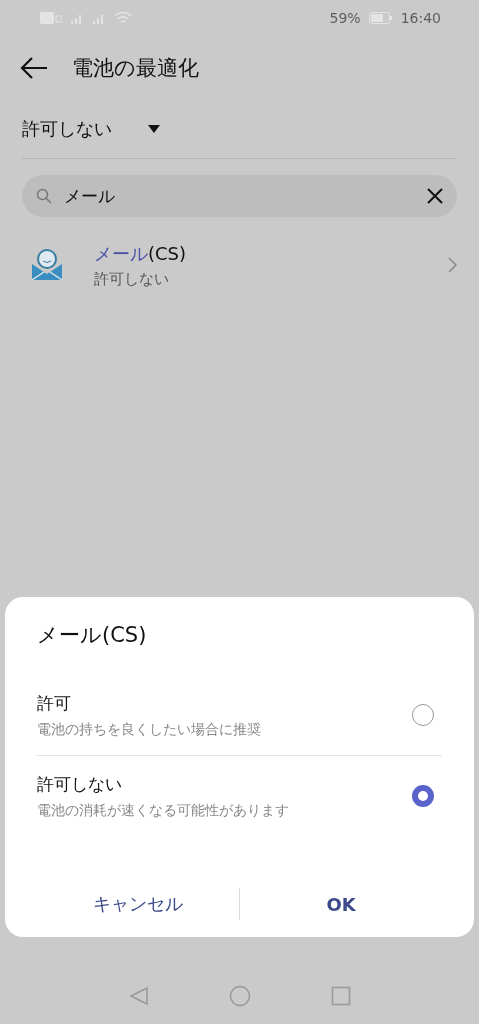  What do you see at coordinates (54, 703) in the screenshot?
I see `option-label: 許可` at bounding box center [54, 703].